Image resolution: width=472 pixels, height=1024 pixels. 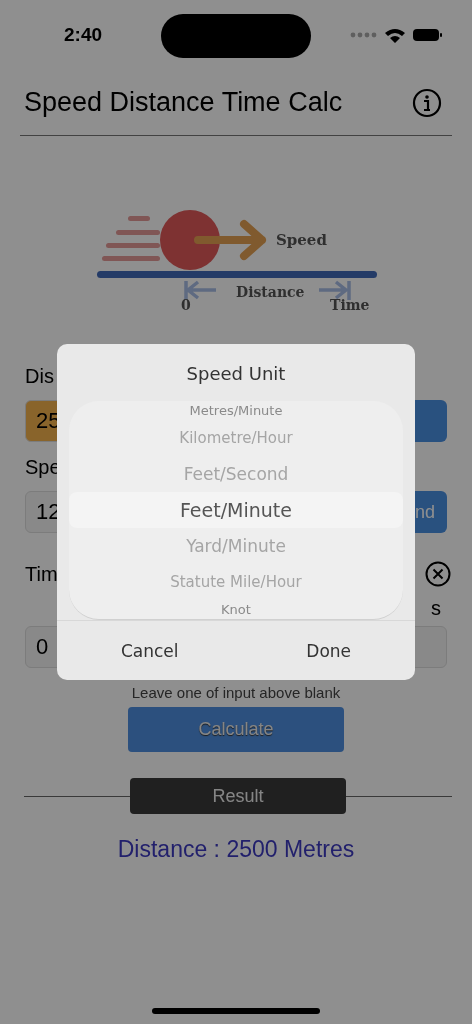 I want to click on calculate-button: Calculate, so click(x=236, y=729).